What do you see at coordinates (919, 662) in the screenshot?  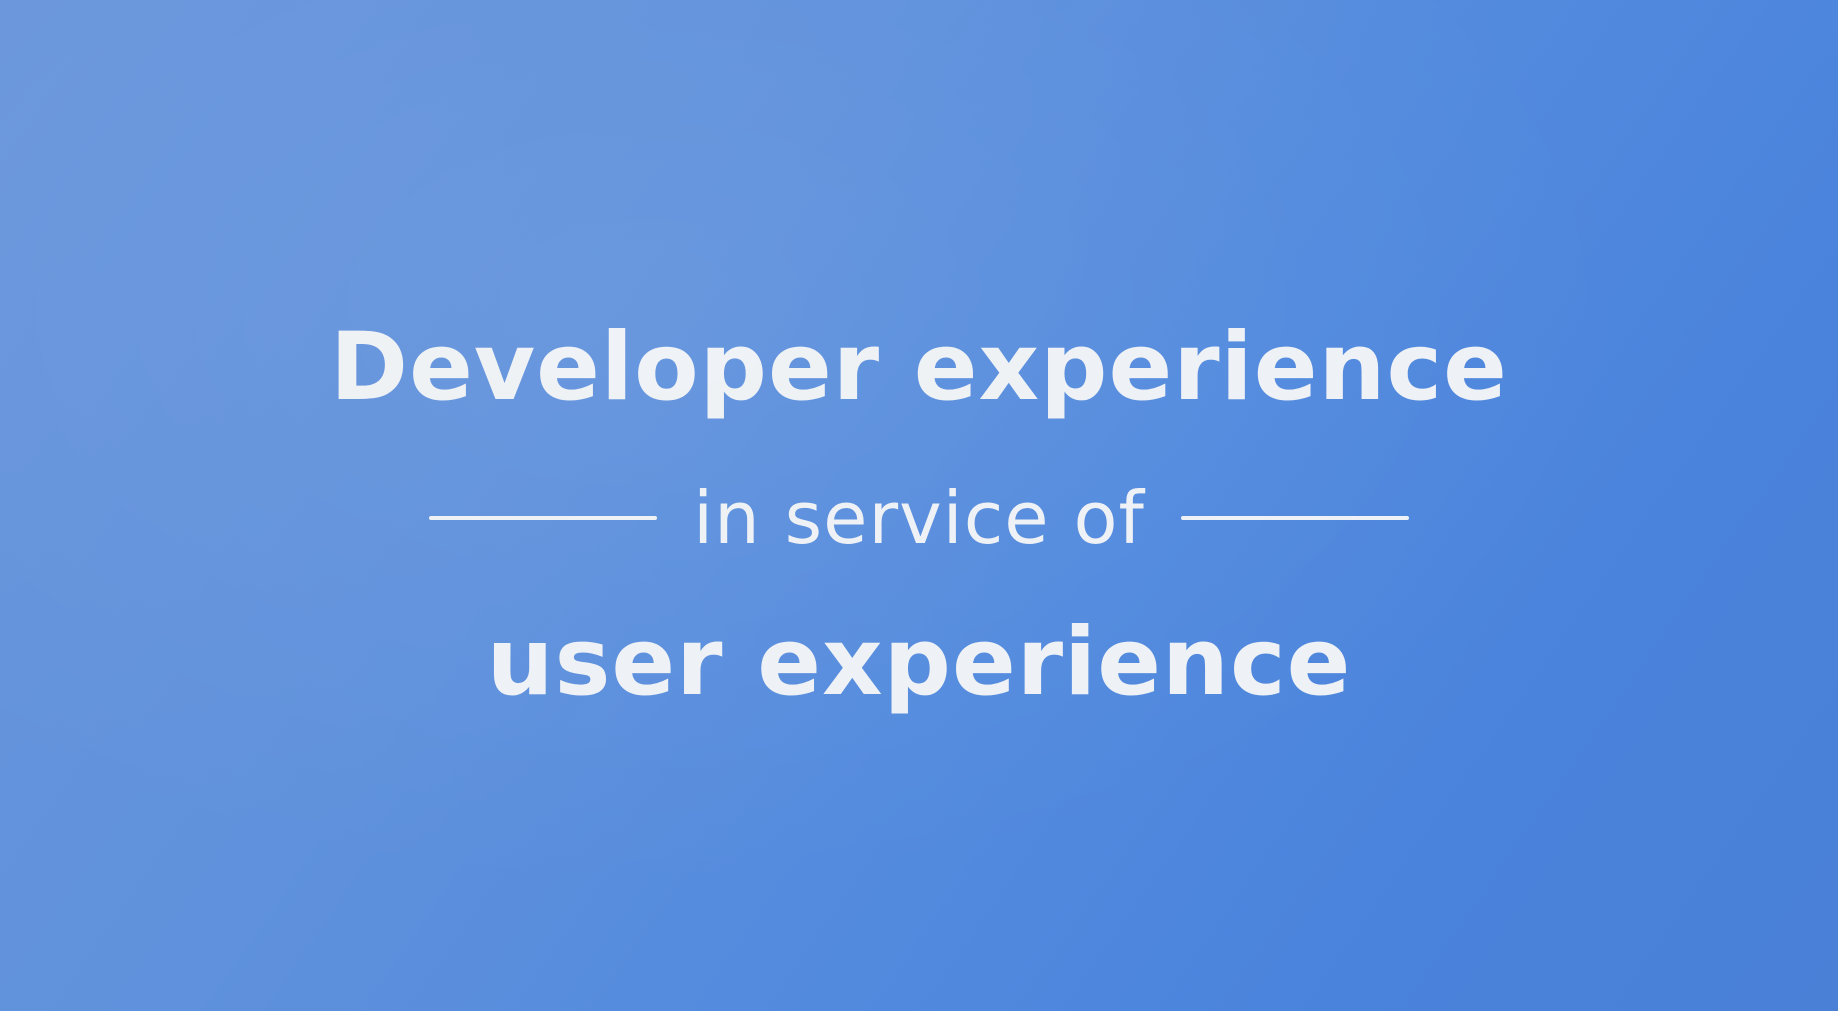 I see `closing-text: user experience` at bounding box center [919, 662].